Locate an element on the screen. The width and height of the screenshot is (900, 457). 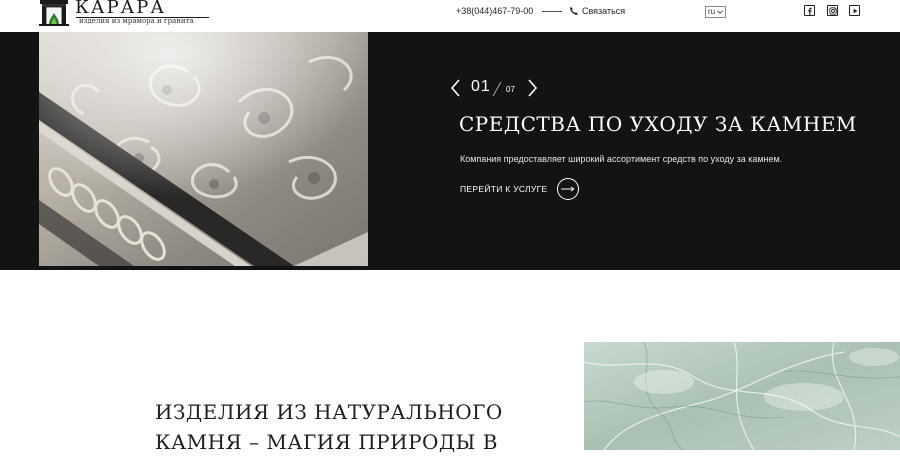
chevron-left-icon is located at coordinates (456, 88).